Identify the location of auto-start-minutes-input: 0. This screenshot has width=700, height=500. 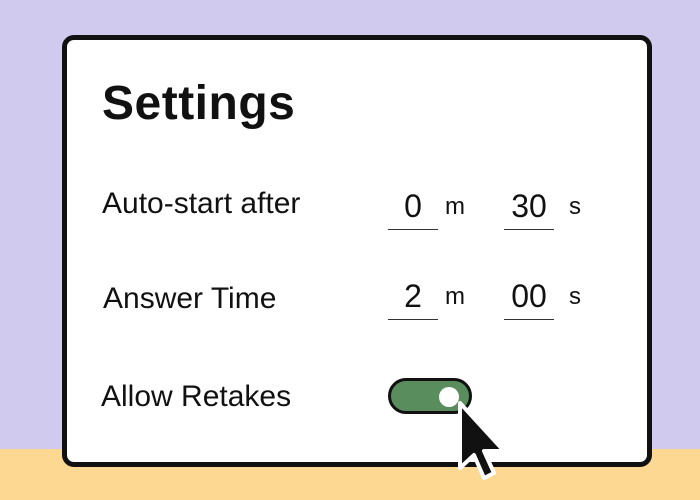
(413, 209).